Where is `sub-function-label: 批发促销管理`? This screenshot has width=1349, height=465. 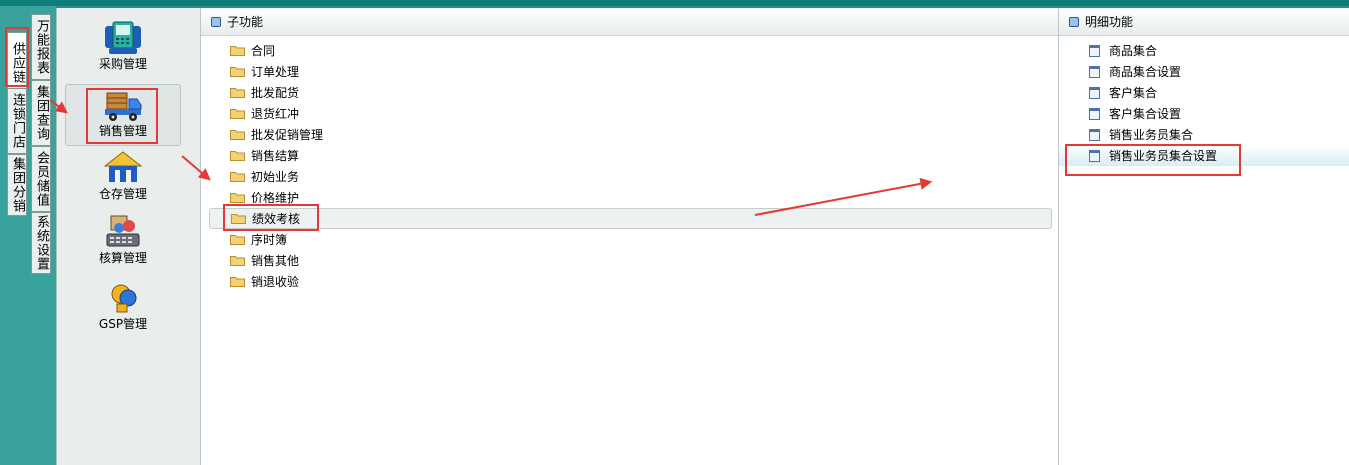 sub-function-label: 批发促销管理 is located at coordinates (287, 135).